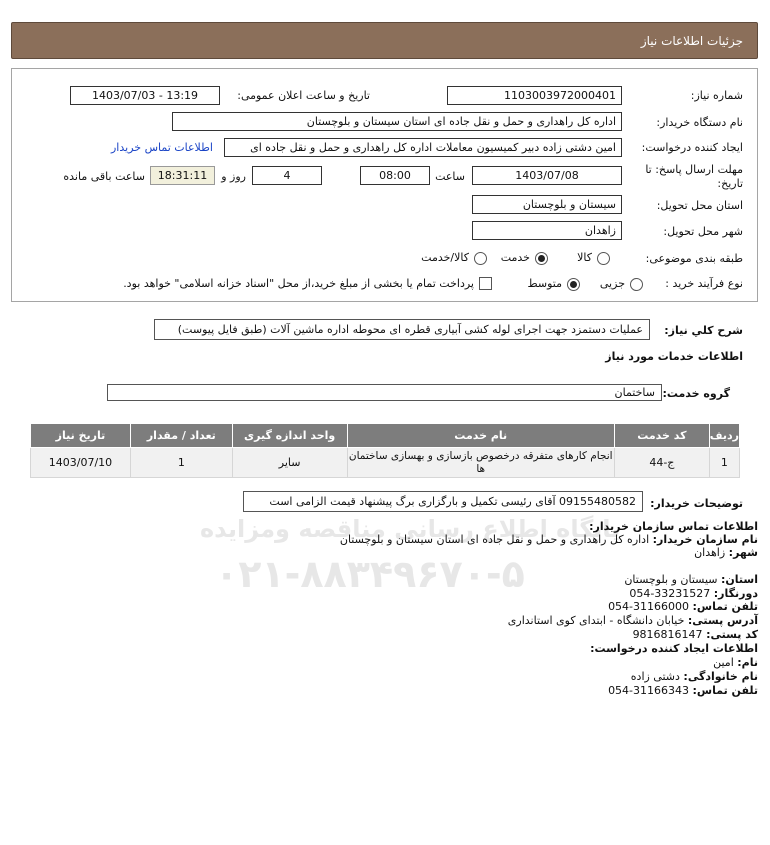  I want to click on city-field: زاهدان, so click(547, 230).